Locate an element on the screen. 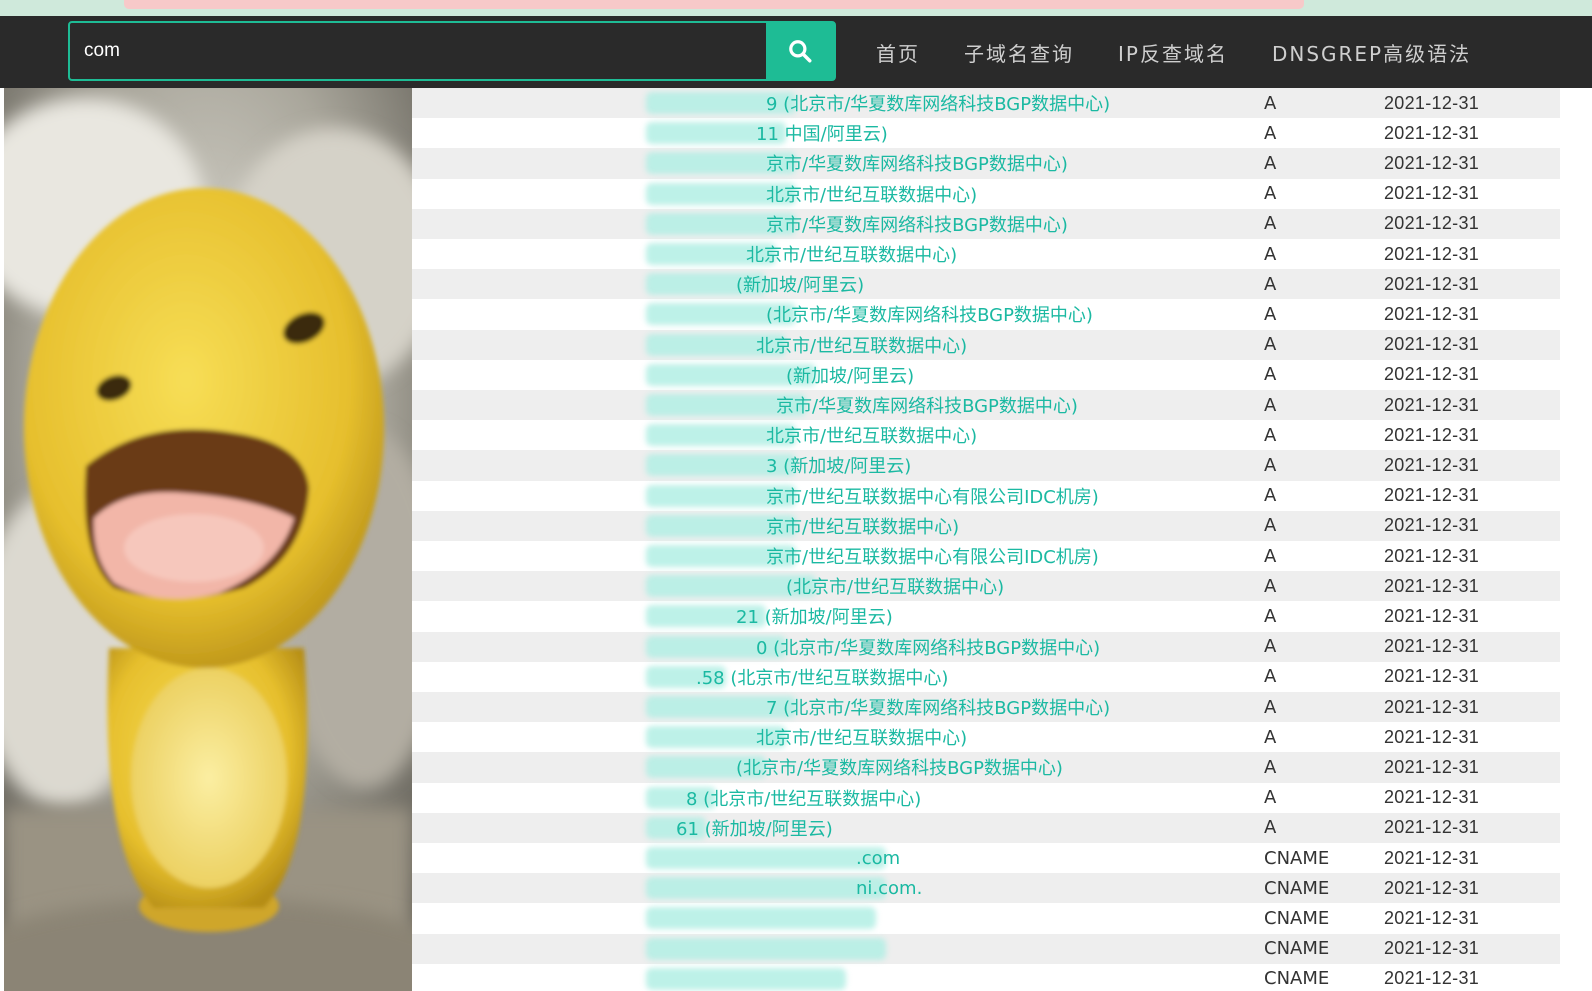  nav-subdomain-query: 子域名查询 is located at coordinates (1019, 52).